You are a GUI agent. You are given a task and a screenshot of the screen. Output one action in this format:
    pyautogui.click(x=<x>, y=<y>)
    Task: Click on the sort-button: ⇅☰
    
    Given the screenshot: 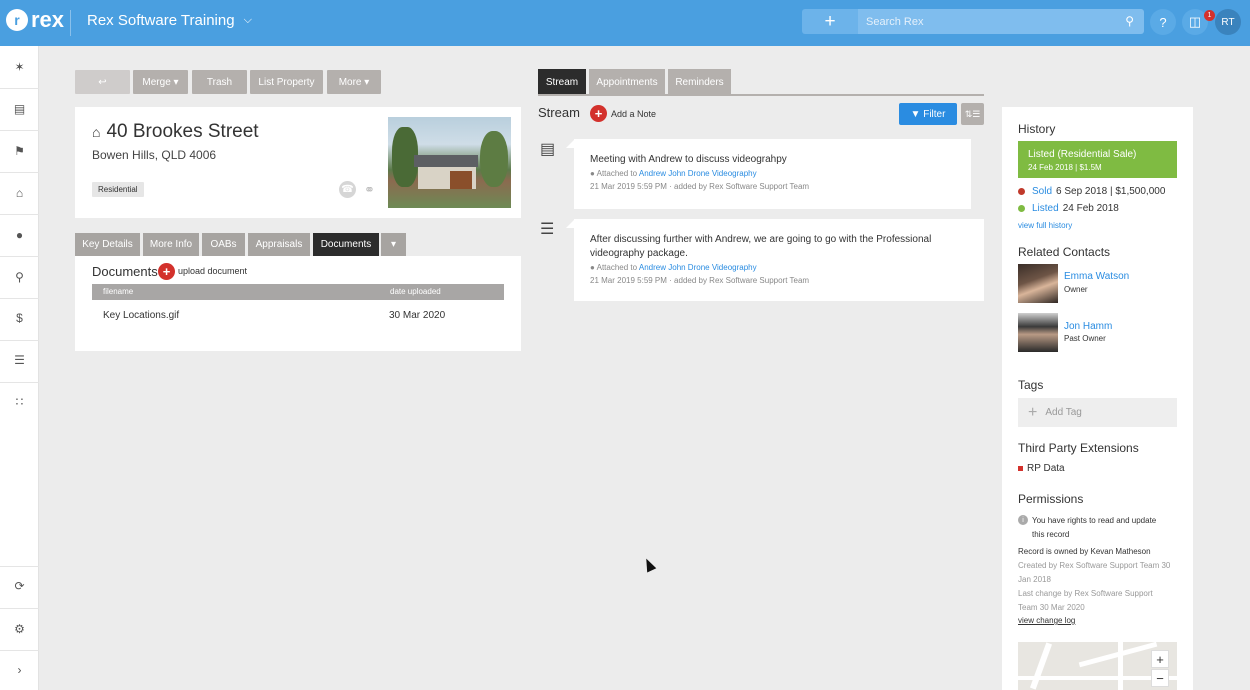 What is the action you would take?
    pyautogui.click(x=972, y=114)
    